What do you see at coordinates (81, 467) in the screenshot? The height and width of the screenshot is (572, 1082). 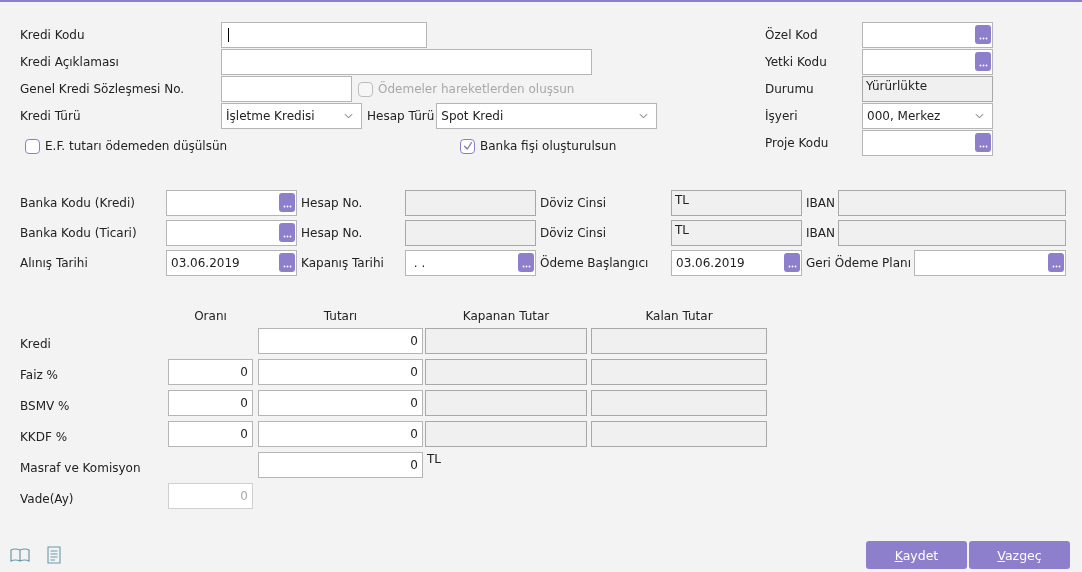 I see `row-label: Masraf ve Komisyon` at bounding box center [81, 467].